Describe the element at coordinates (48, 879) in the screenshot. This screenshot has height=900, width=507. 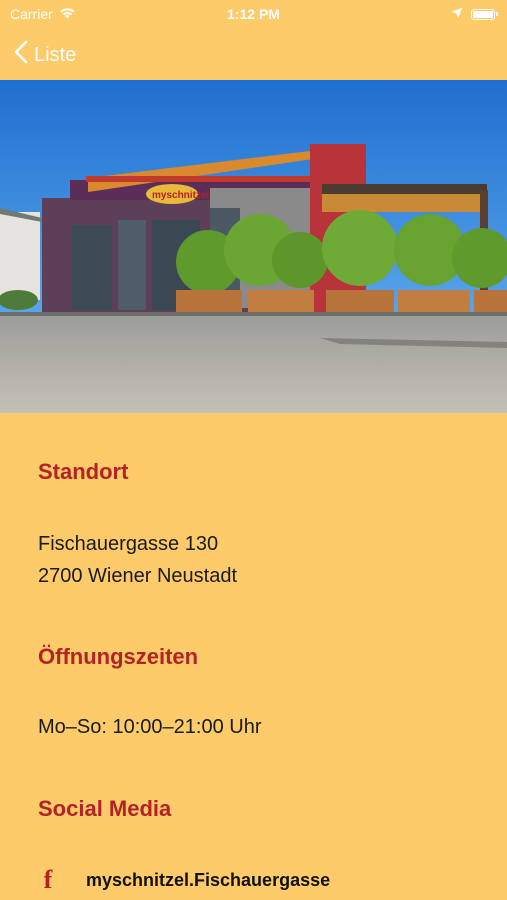
I see `facebook-icon: f` at that location.